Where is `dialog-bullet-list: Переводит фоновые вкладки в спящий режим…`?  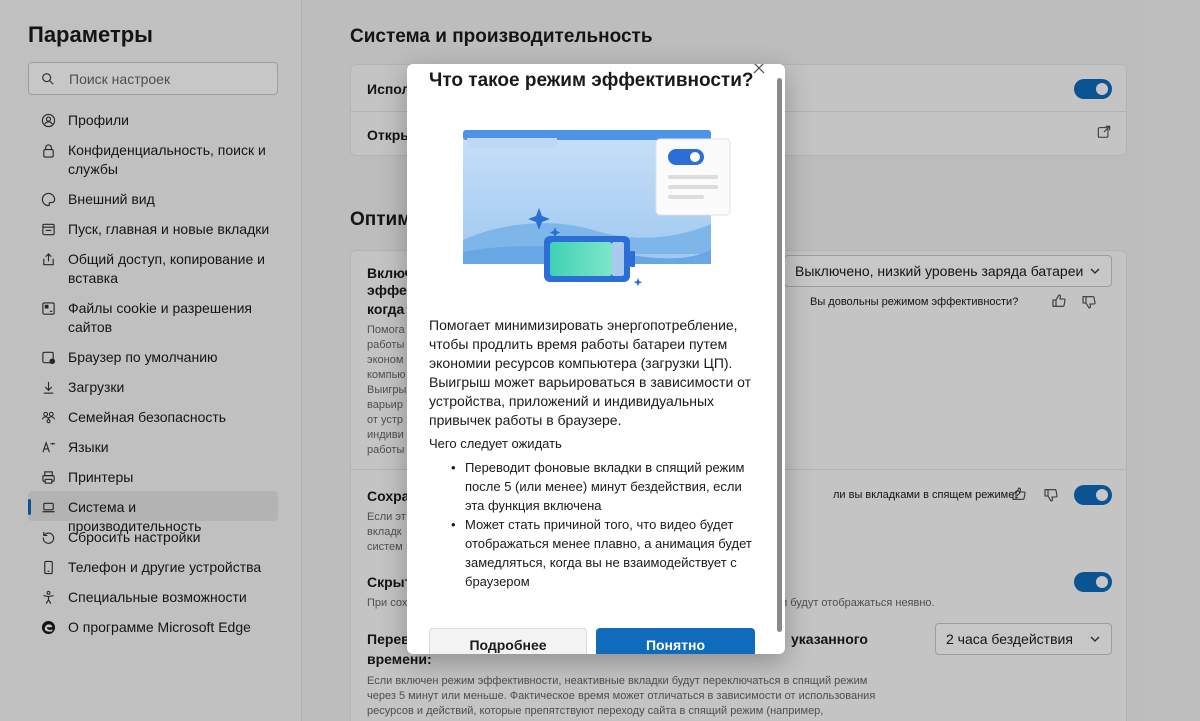
dialog-bullet-list: Переводит фоновые вкладки в спящий режим… is located at coordinates (603, 524).